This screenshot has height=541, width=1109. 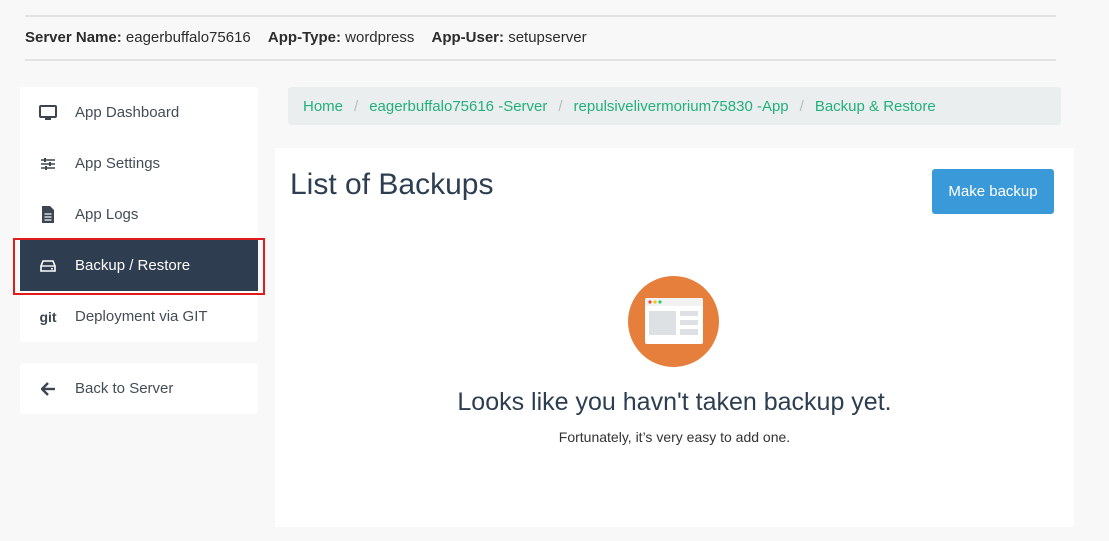 I want to click on browser-window-icon, so click(x=673, y=321).